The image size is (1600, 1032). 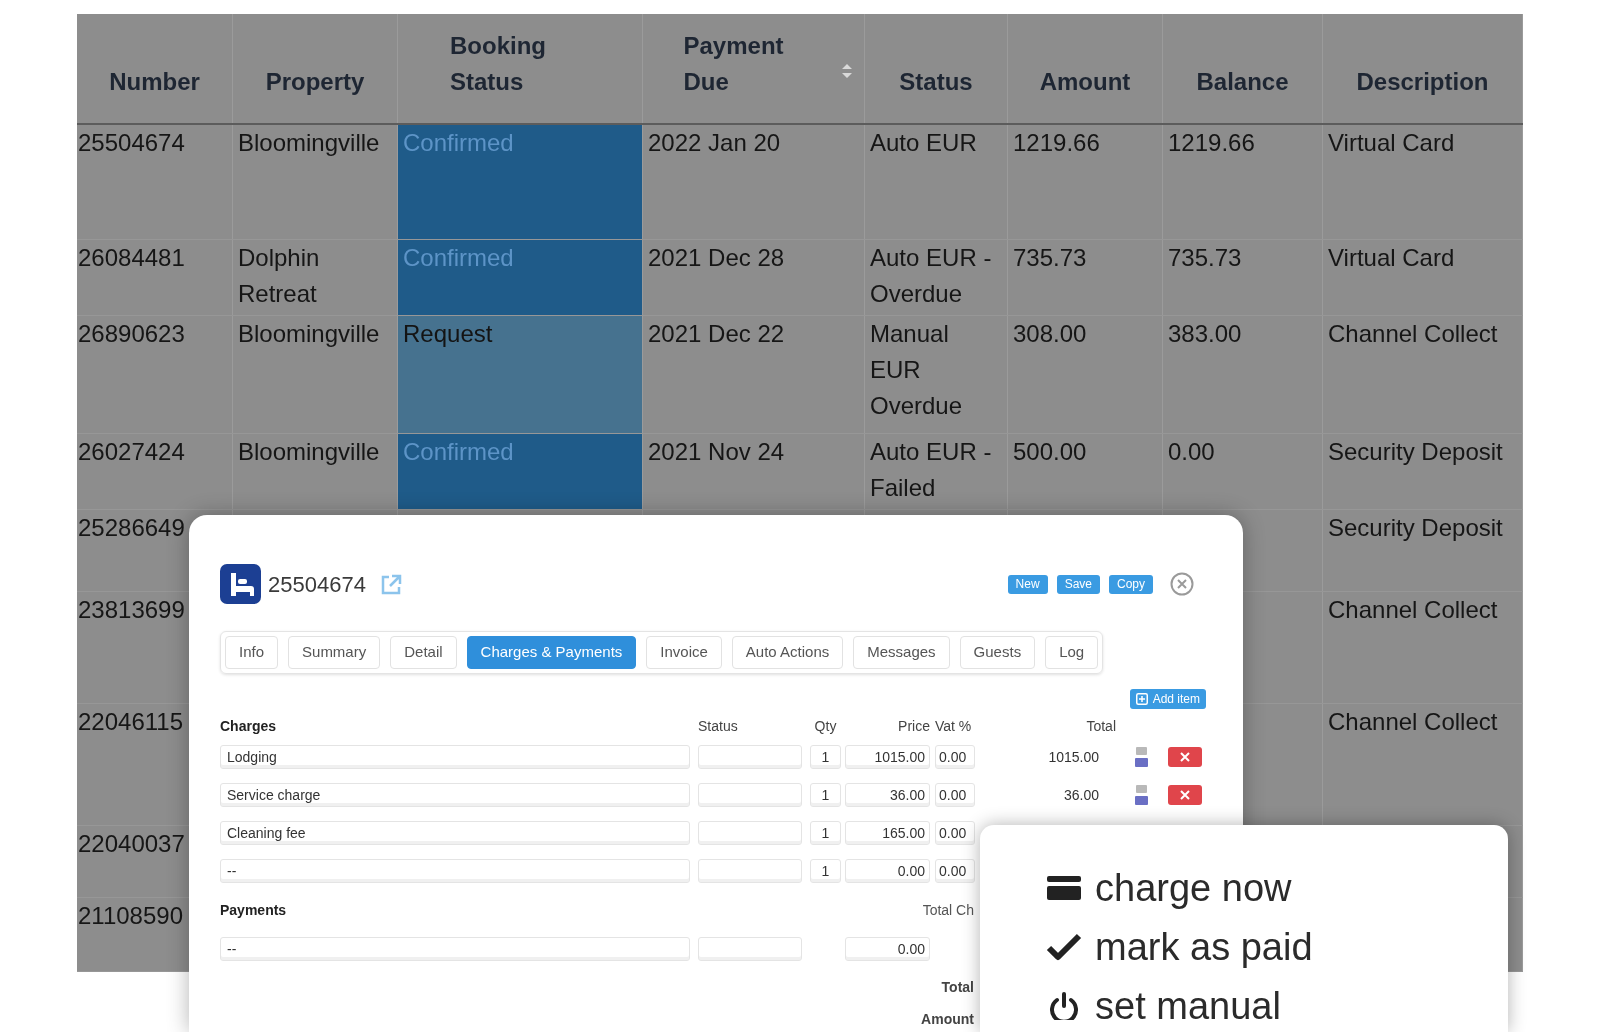 What do you see at coordinates (754, 182) in the screenshot?
I see `table-cell: 2022 Jan 20` at bounding box center [754, 182].